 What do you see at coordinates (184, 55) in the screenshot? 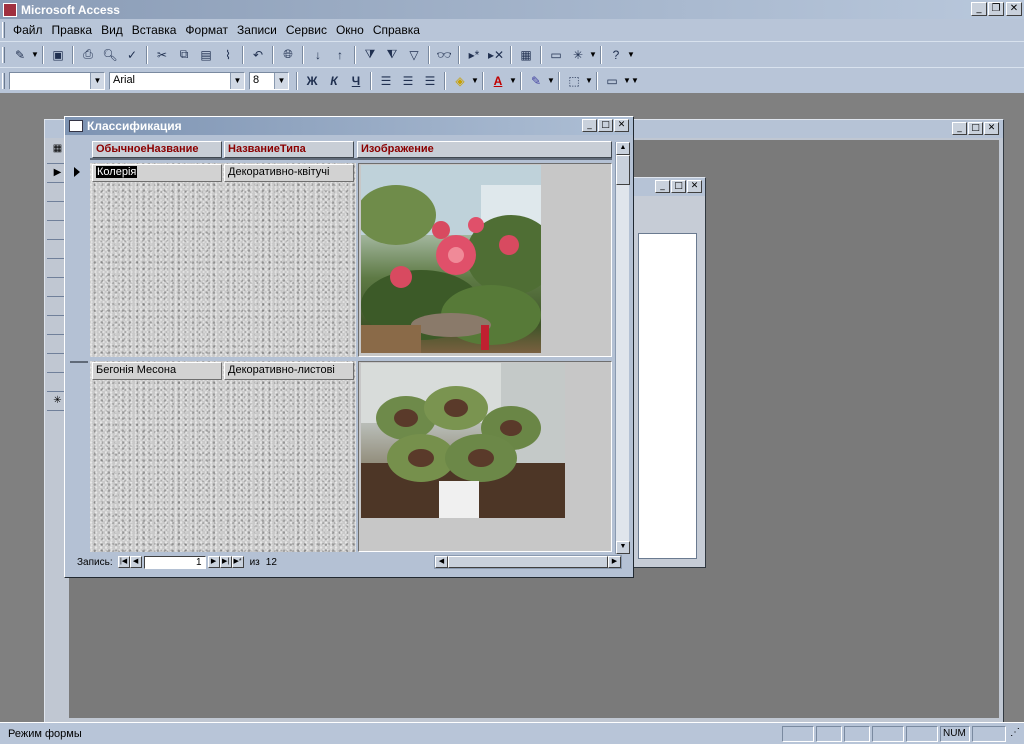
I see `copy-icon: ⧉` at bounding box center [184, 55].